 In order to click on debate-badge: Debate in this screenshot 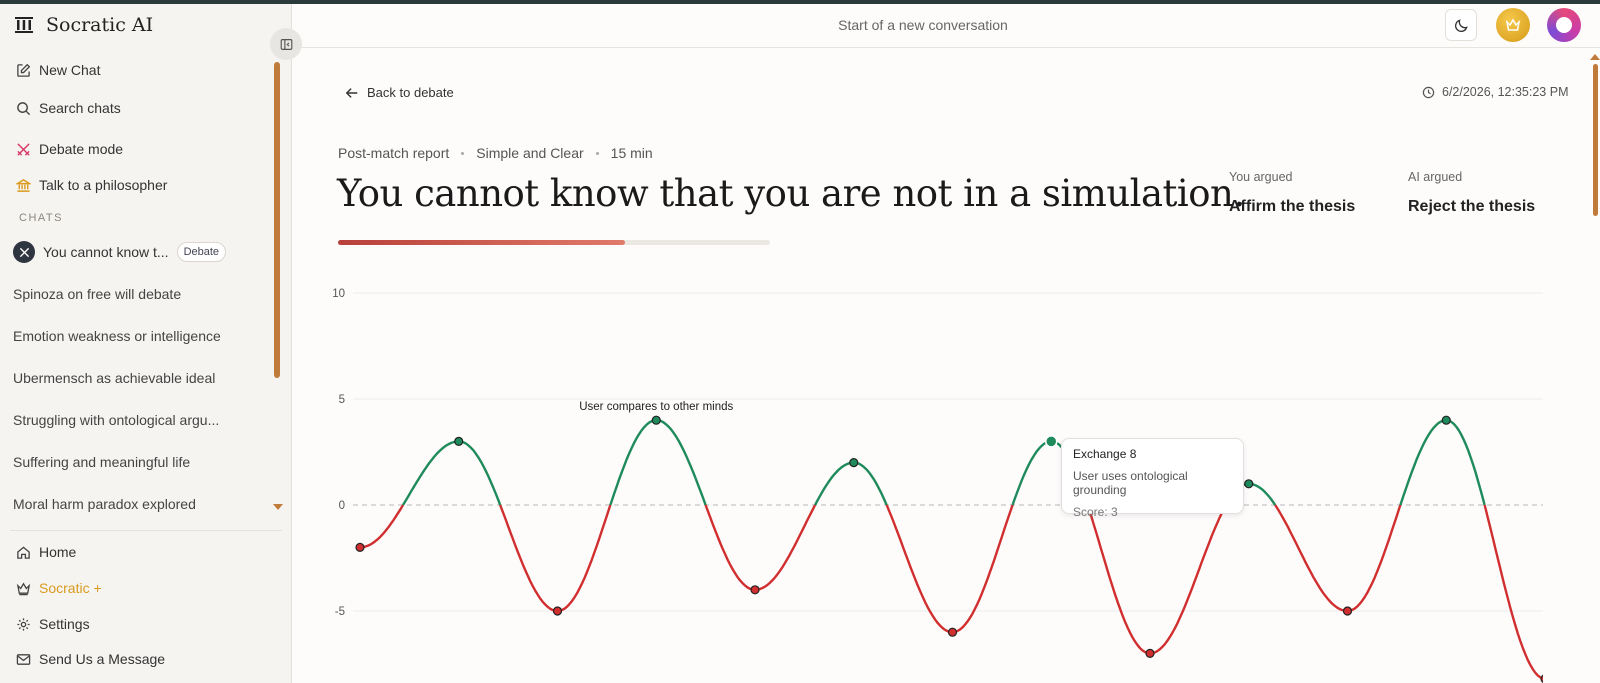, I will do `click(201, 252)`.